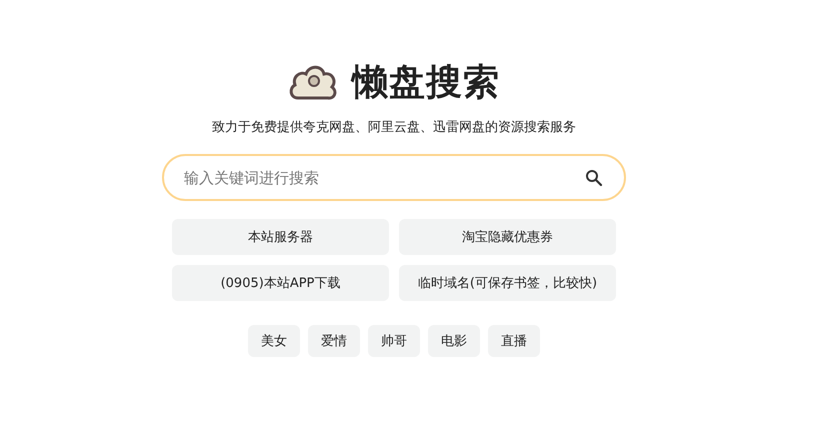 The image size is (817, 445). Describe the element at coordinates (394, 127) in the screenshot. I see `site-tagline: 致力于免费提供夸克网盘、阿里云盘、迅雷网盘的资源搜索服务` at that location.